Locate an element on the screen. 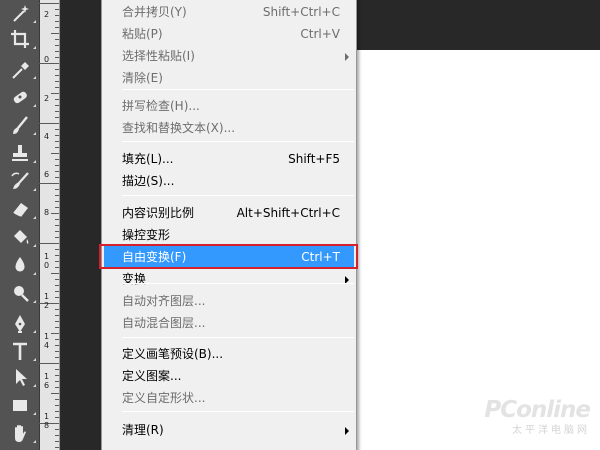 This screenshot has width=600, height=450. menu-item: 清除(E) is located at coordinates (229, 78).